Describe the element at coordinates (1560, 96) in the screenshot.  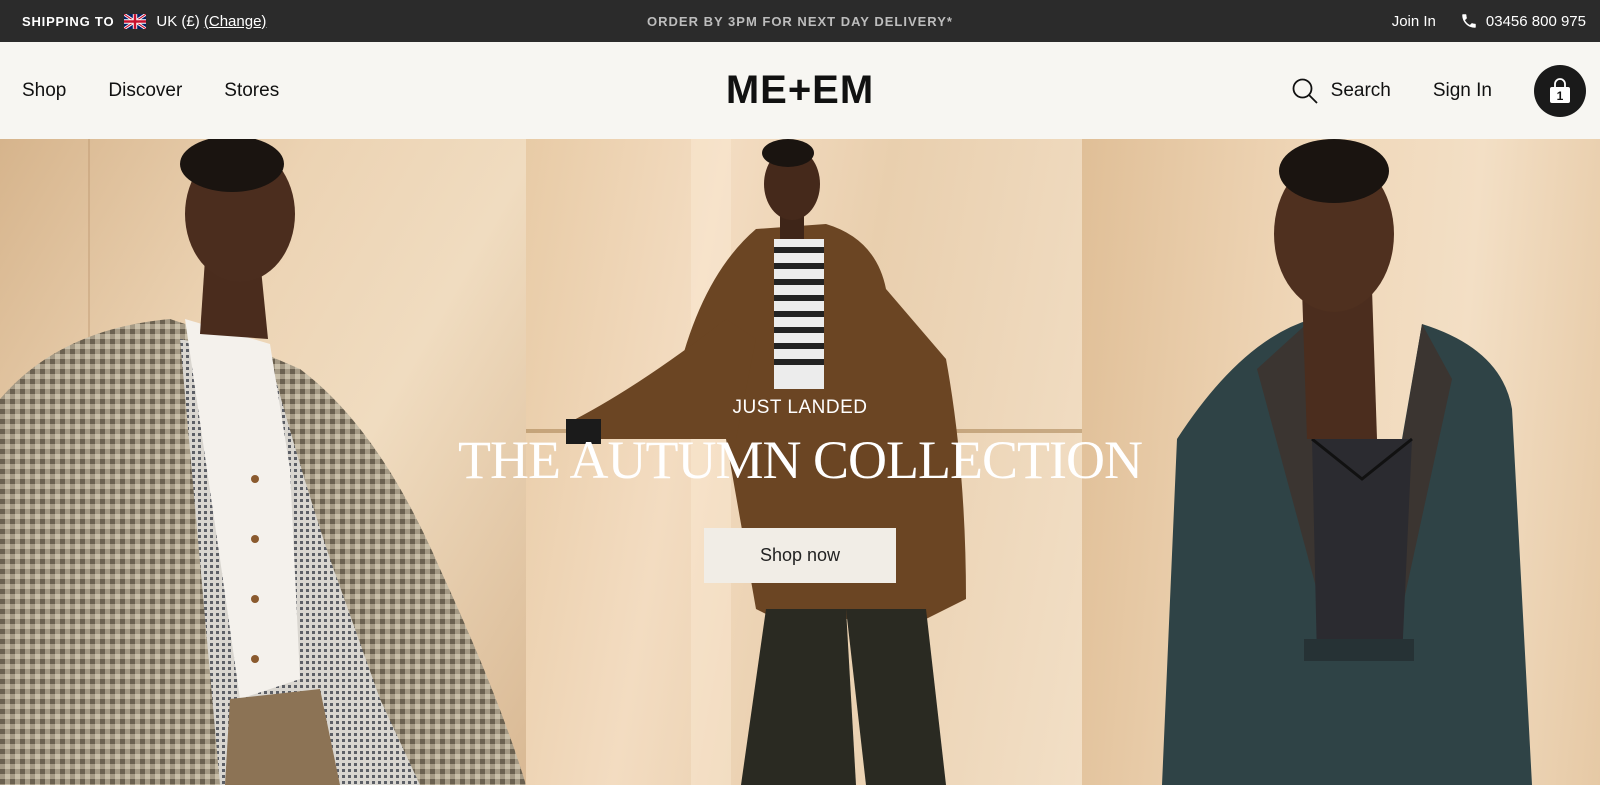
I see `bag-count: 1` at that location.